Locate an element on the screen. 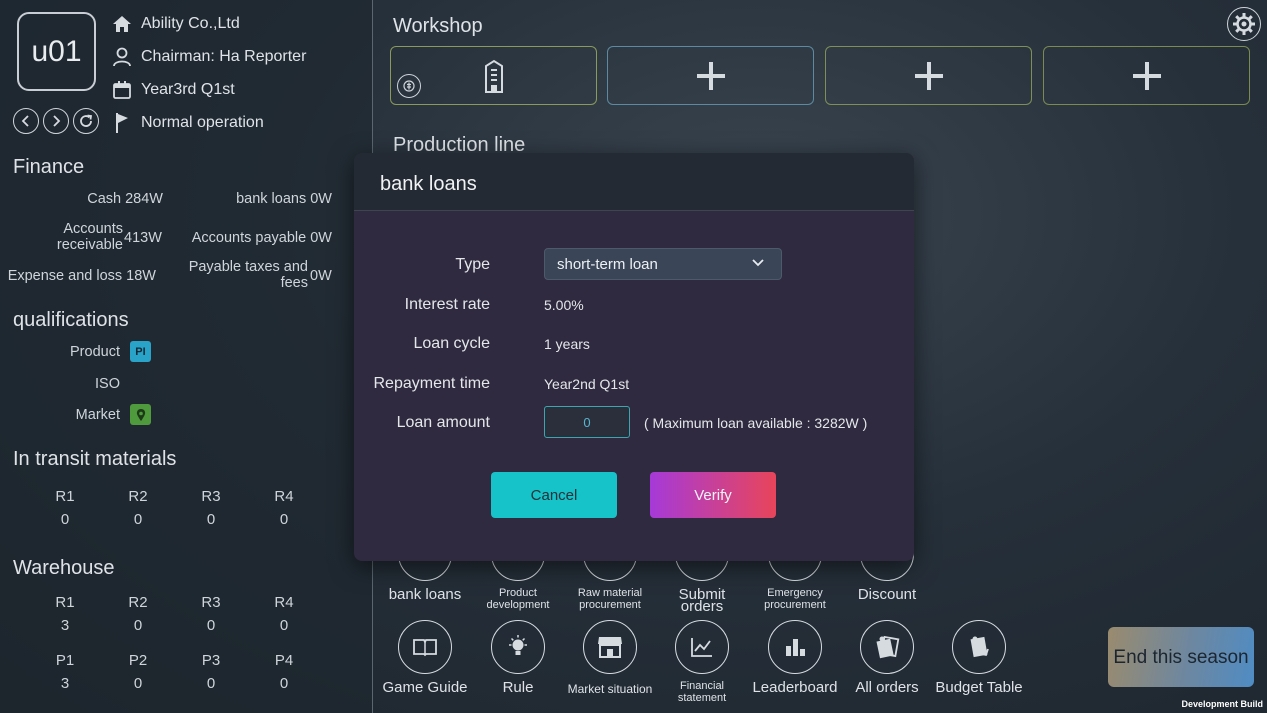  warehouse-r2-value: 0 is located at coordinates (138, 625).